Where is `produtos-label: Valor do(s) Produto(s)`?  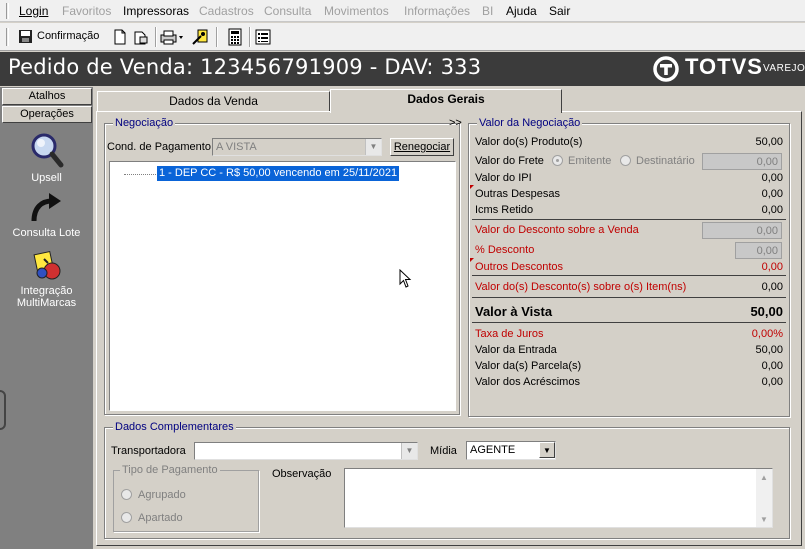 produtos-label: Valor do(s) Produto(s) is located at coordinates (529, 142).